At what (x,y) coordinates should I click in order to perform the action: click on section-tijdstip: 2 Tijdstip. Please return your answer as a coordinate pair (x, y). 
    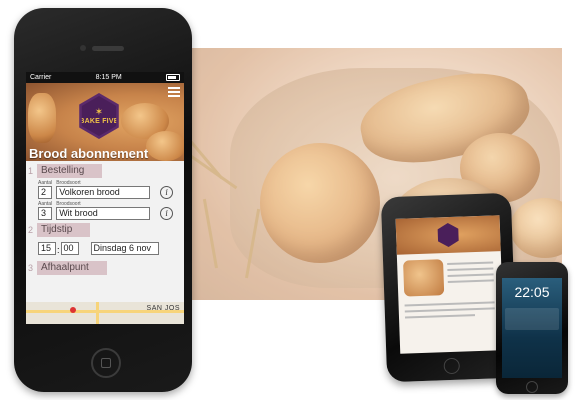
    Looking at the image, I should click on (105, 230).